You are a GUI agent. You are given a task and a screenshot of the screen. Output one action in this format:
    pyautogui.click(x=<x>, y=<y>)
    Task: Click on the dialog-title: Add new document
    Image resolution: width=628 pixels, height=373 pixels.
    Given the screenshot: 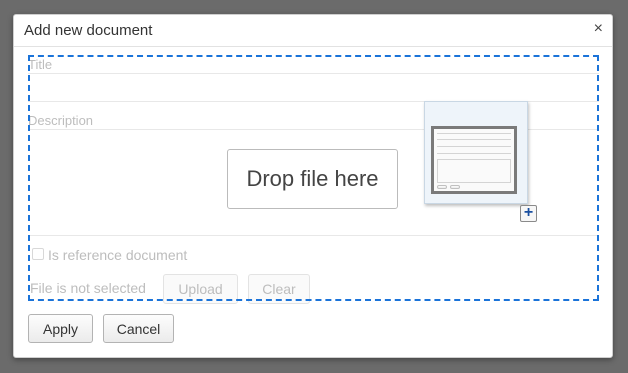 What is the action you would take?
    pyautogui.click(x=88, y=30)
    